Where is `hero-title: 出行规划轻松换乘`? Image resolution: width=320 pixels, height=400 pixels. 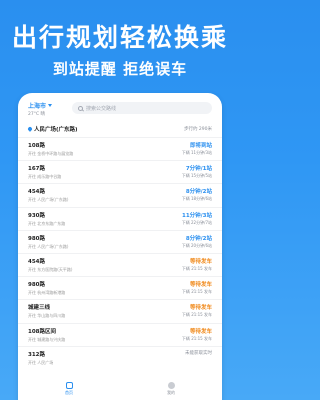
hero-title: 出行规划轻松换乘 is located at coordinates (119, 37).